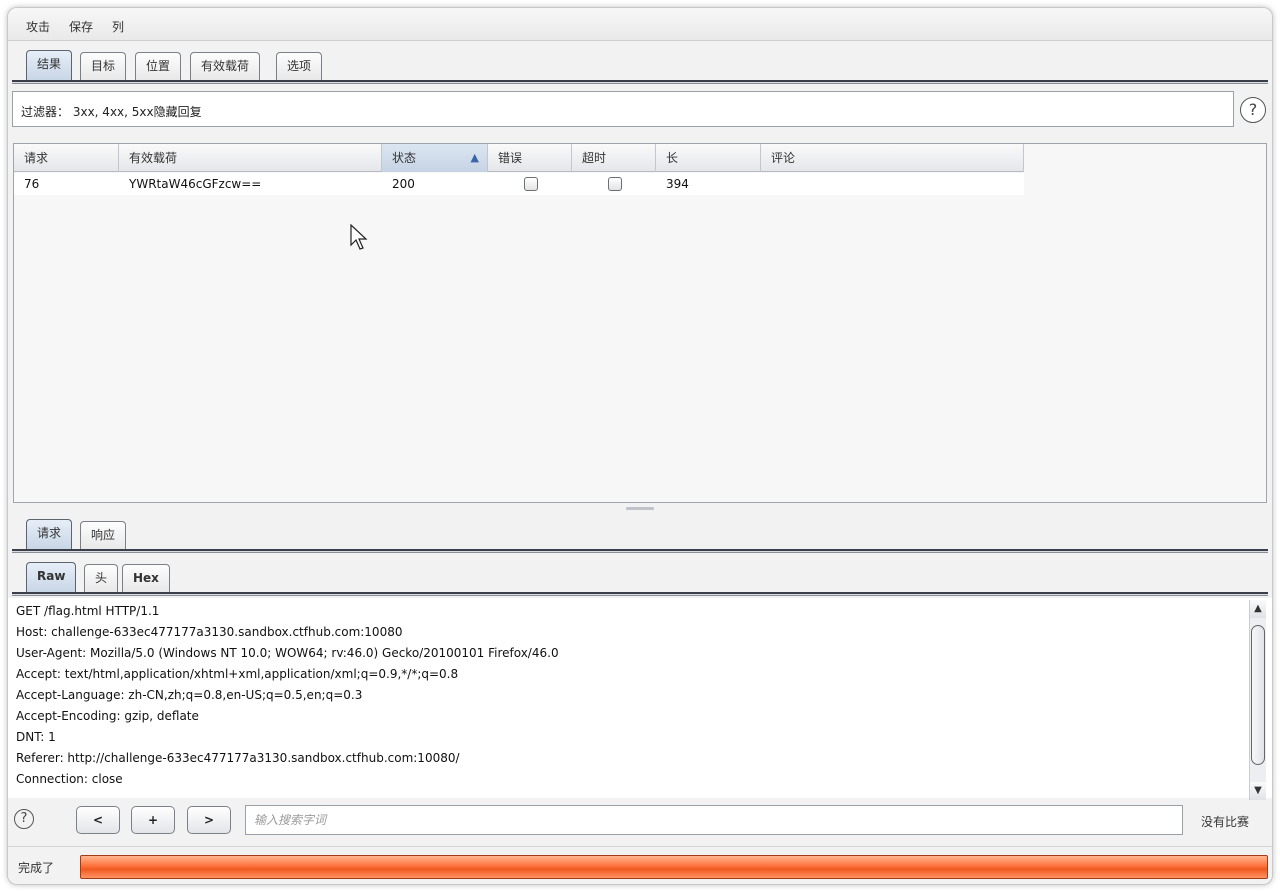 Image resolution: width=1280 pixels, height=891 pixels. I want to click on column-header-request: 请求, so click(66, 158).